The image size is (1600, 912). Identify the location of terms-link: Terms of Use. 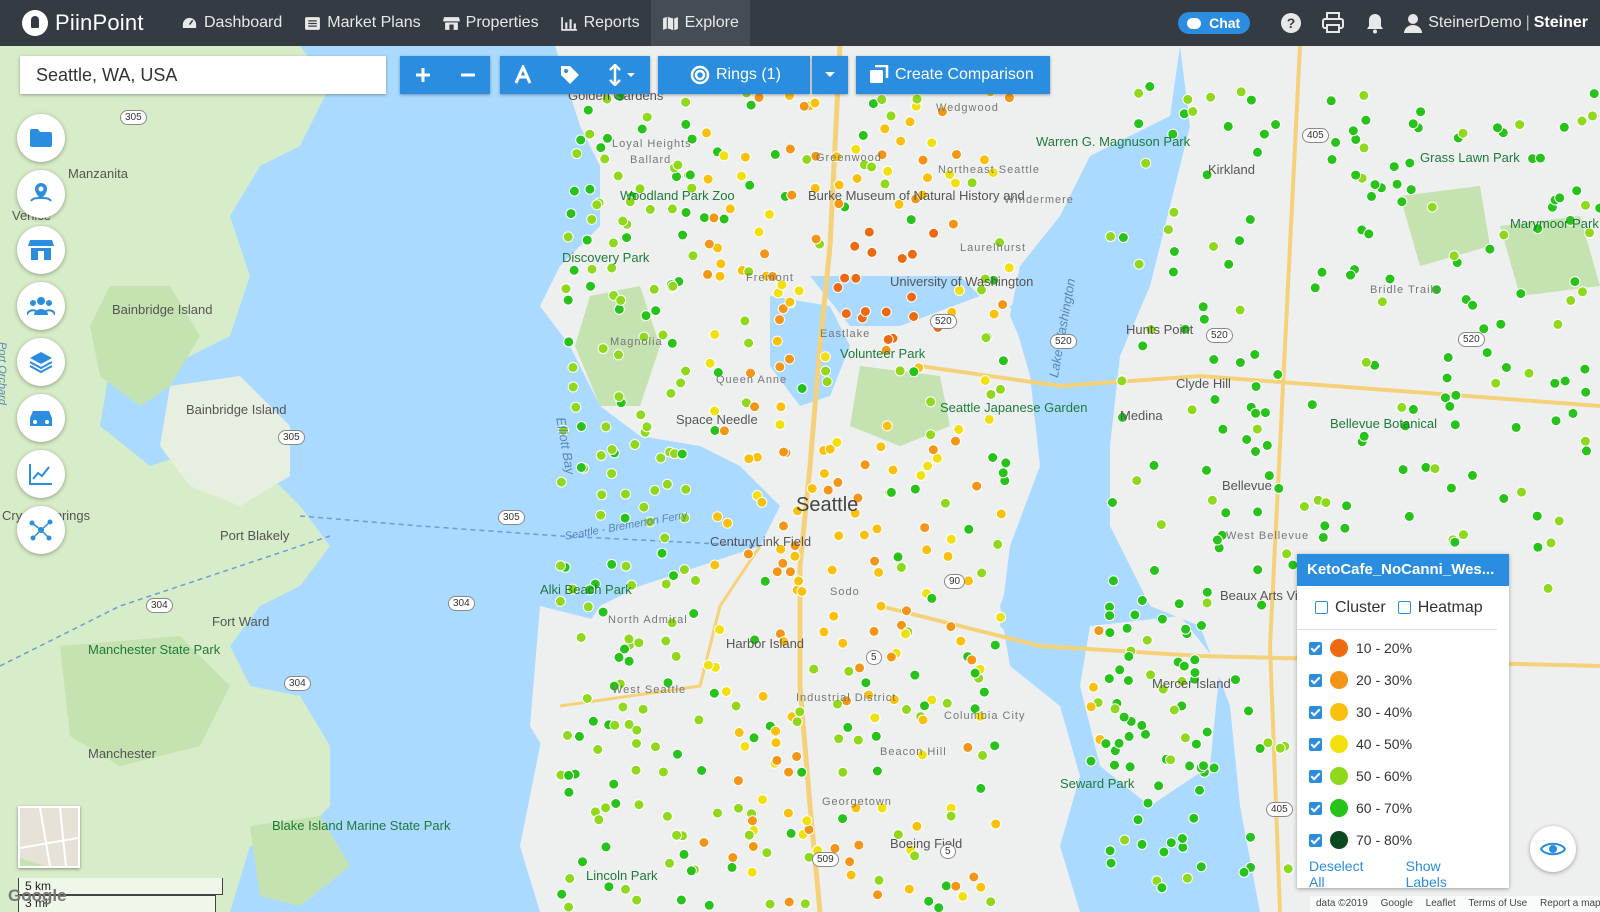
(1497, 903).